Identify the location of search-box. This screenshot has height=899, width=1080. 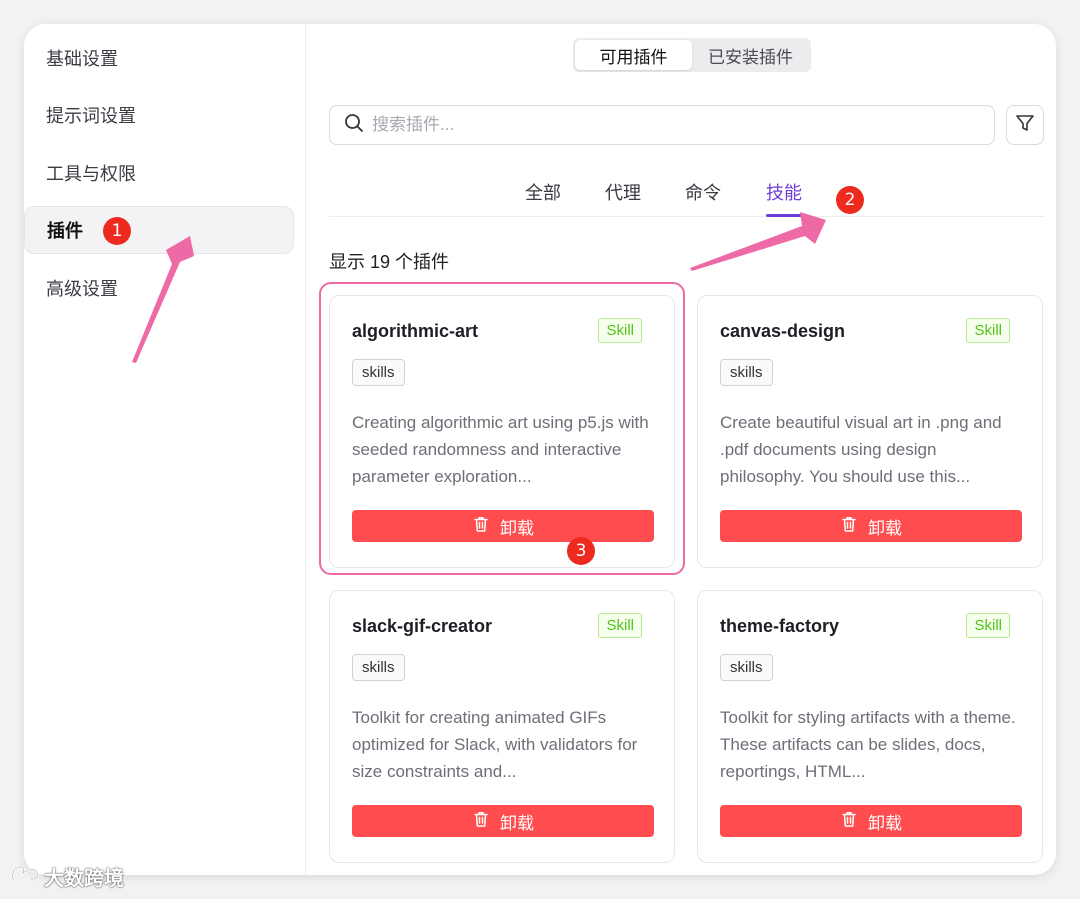
(662, 125).